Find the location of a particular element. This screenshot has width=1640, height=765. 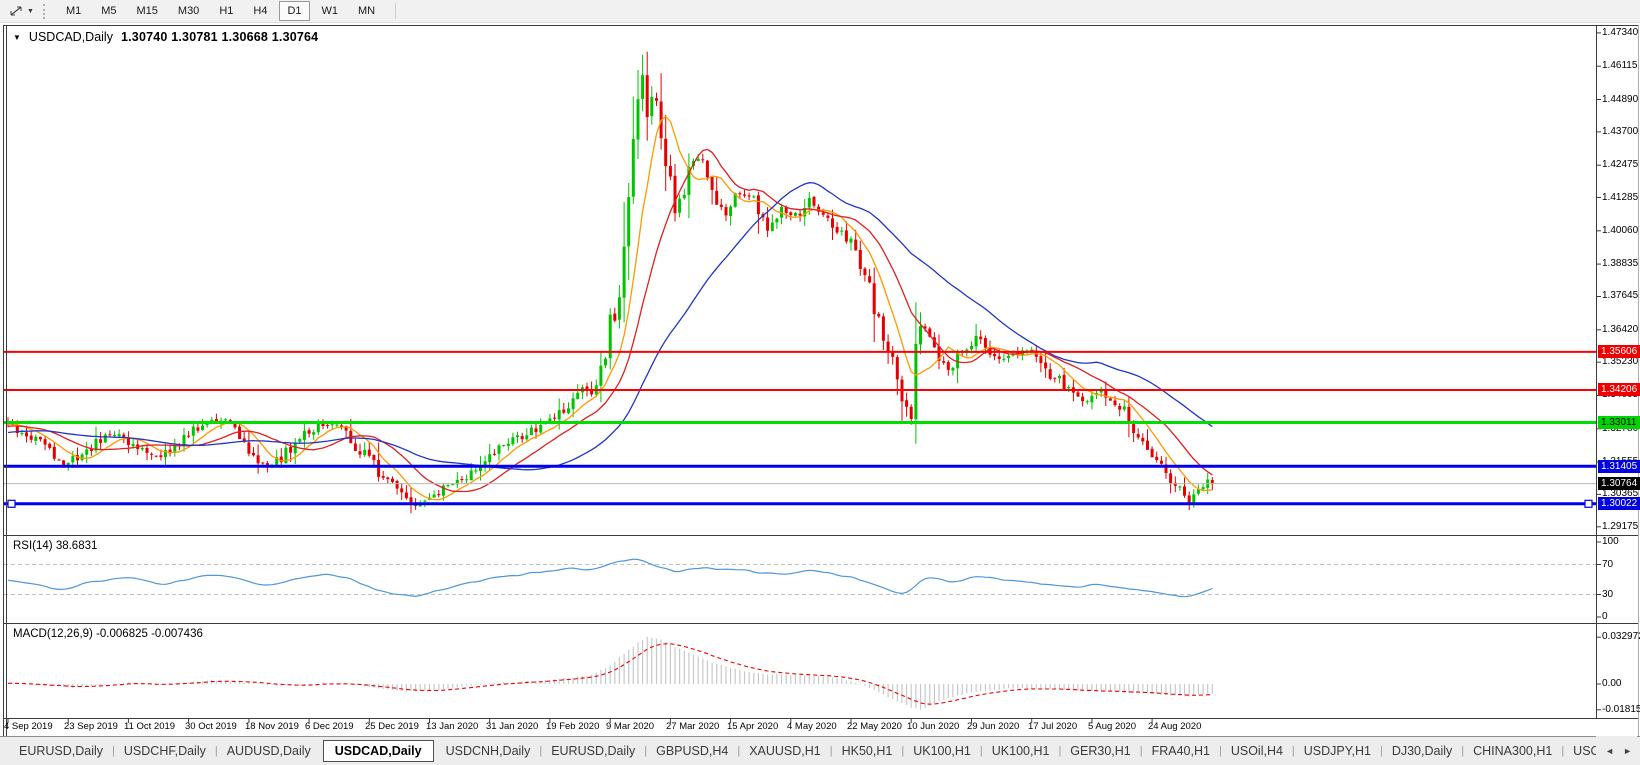

price-tick-label: 1.29175 is located at coordinates (1620, 526).